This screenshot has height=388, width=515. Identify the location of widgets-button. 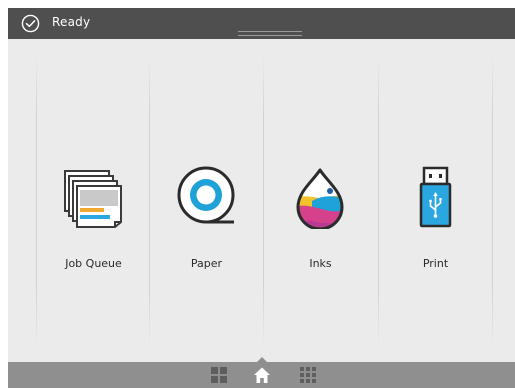
(219, 375).